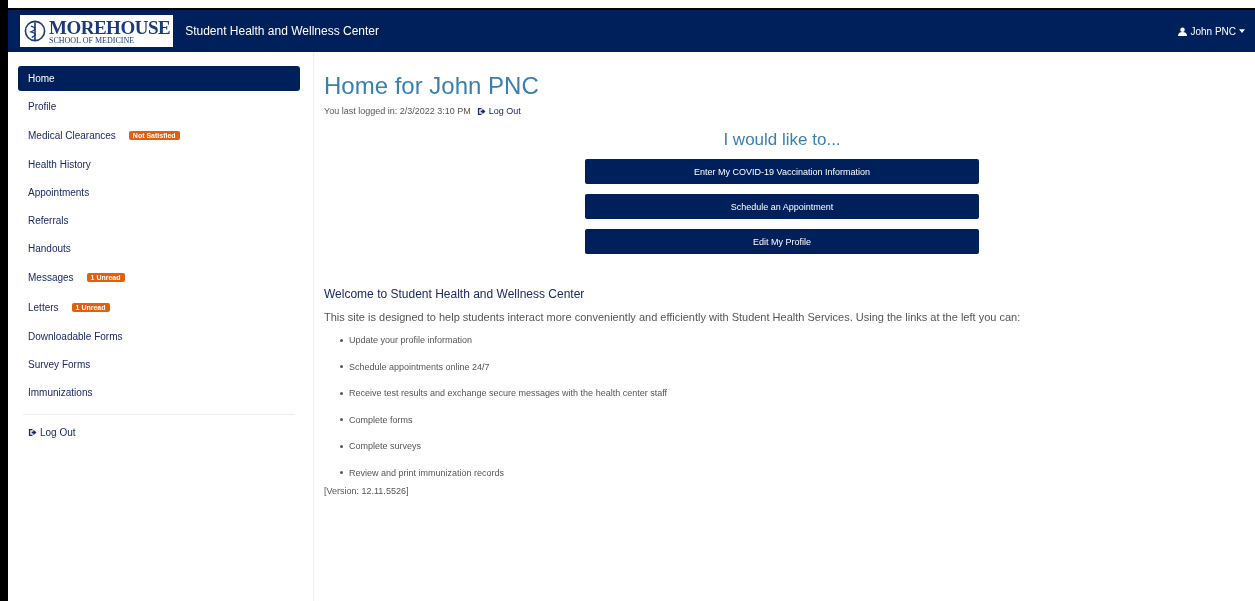  I want to click on user-icon, so click(1183, 31).